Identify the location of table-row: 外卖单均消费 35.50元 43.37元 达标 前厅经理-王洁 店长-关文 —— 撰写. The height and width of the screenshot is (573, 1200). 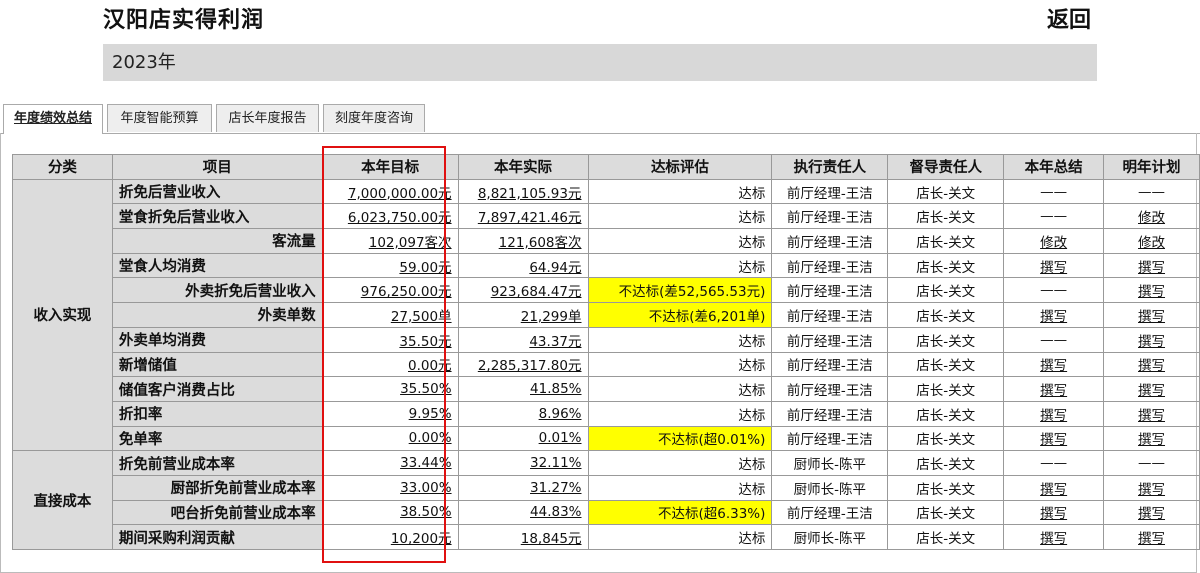
(606, 339).